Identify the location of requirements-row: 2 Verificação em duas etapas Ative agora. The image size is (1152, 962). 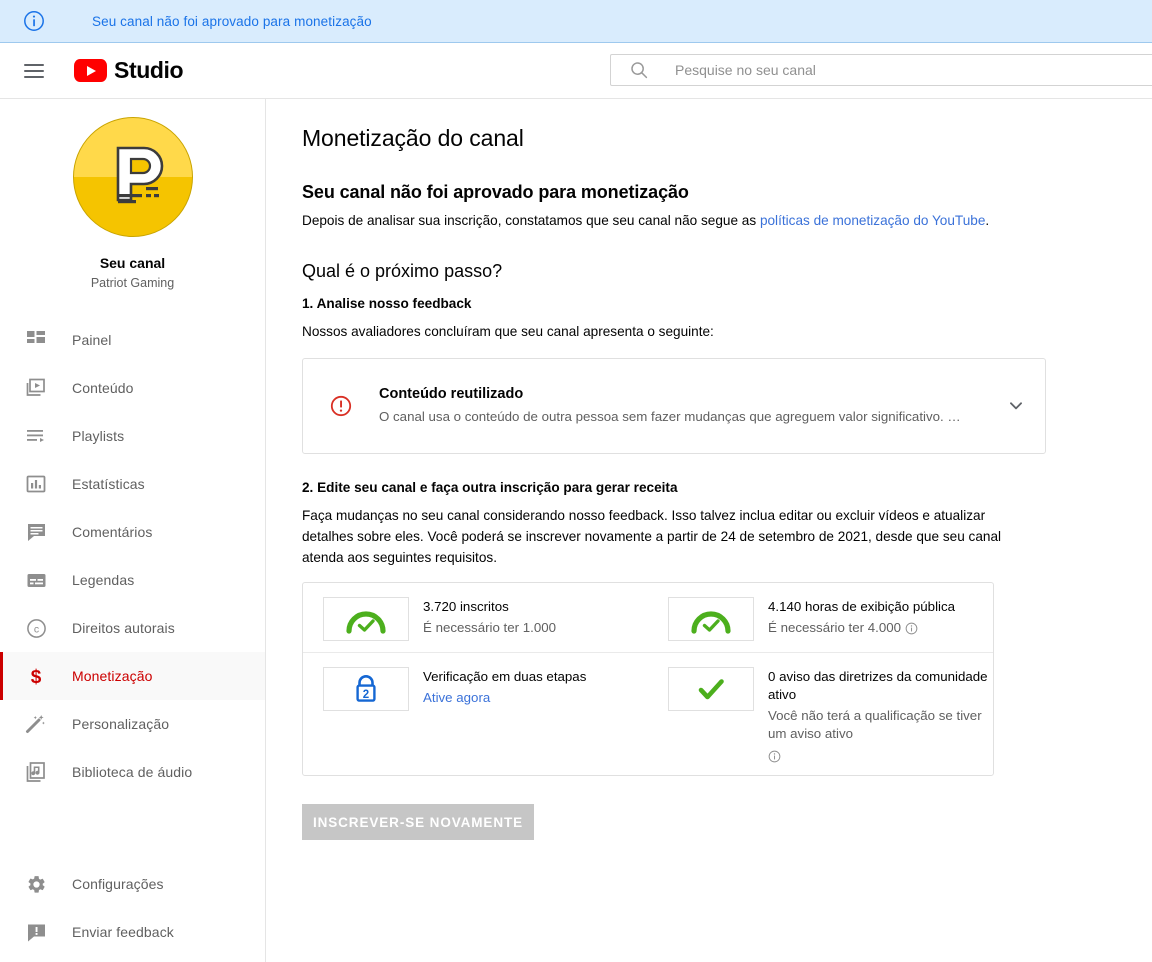
(648, 707).